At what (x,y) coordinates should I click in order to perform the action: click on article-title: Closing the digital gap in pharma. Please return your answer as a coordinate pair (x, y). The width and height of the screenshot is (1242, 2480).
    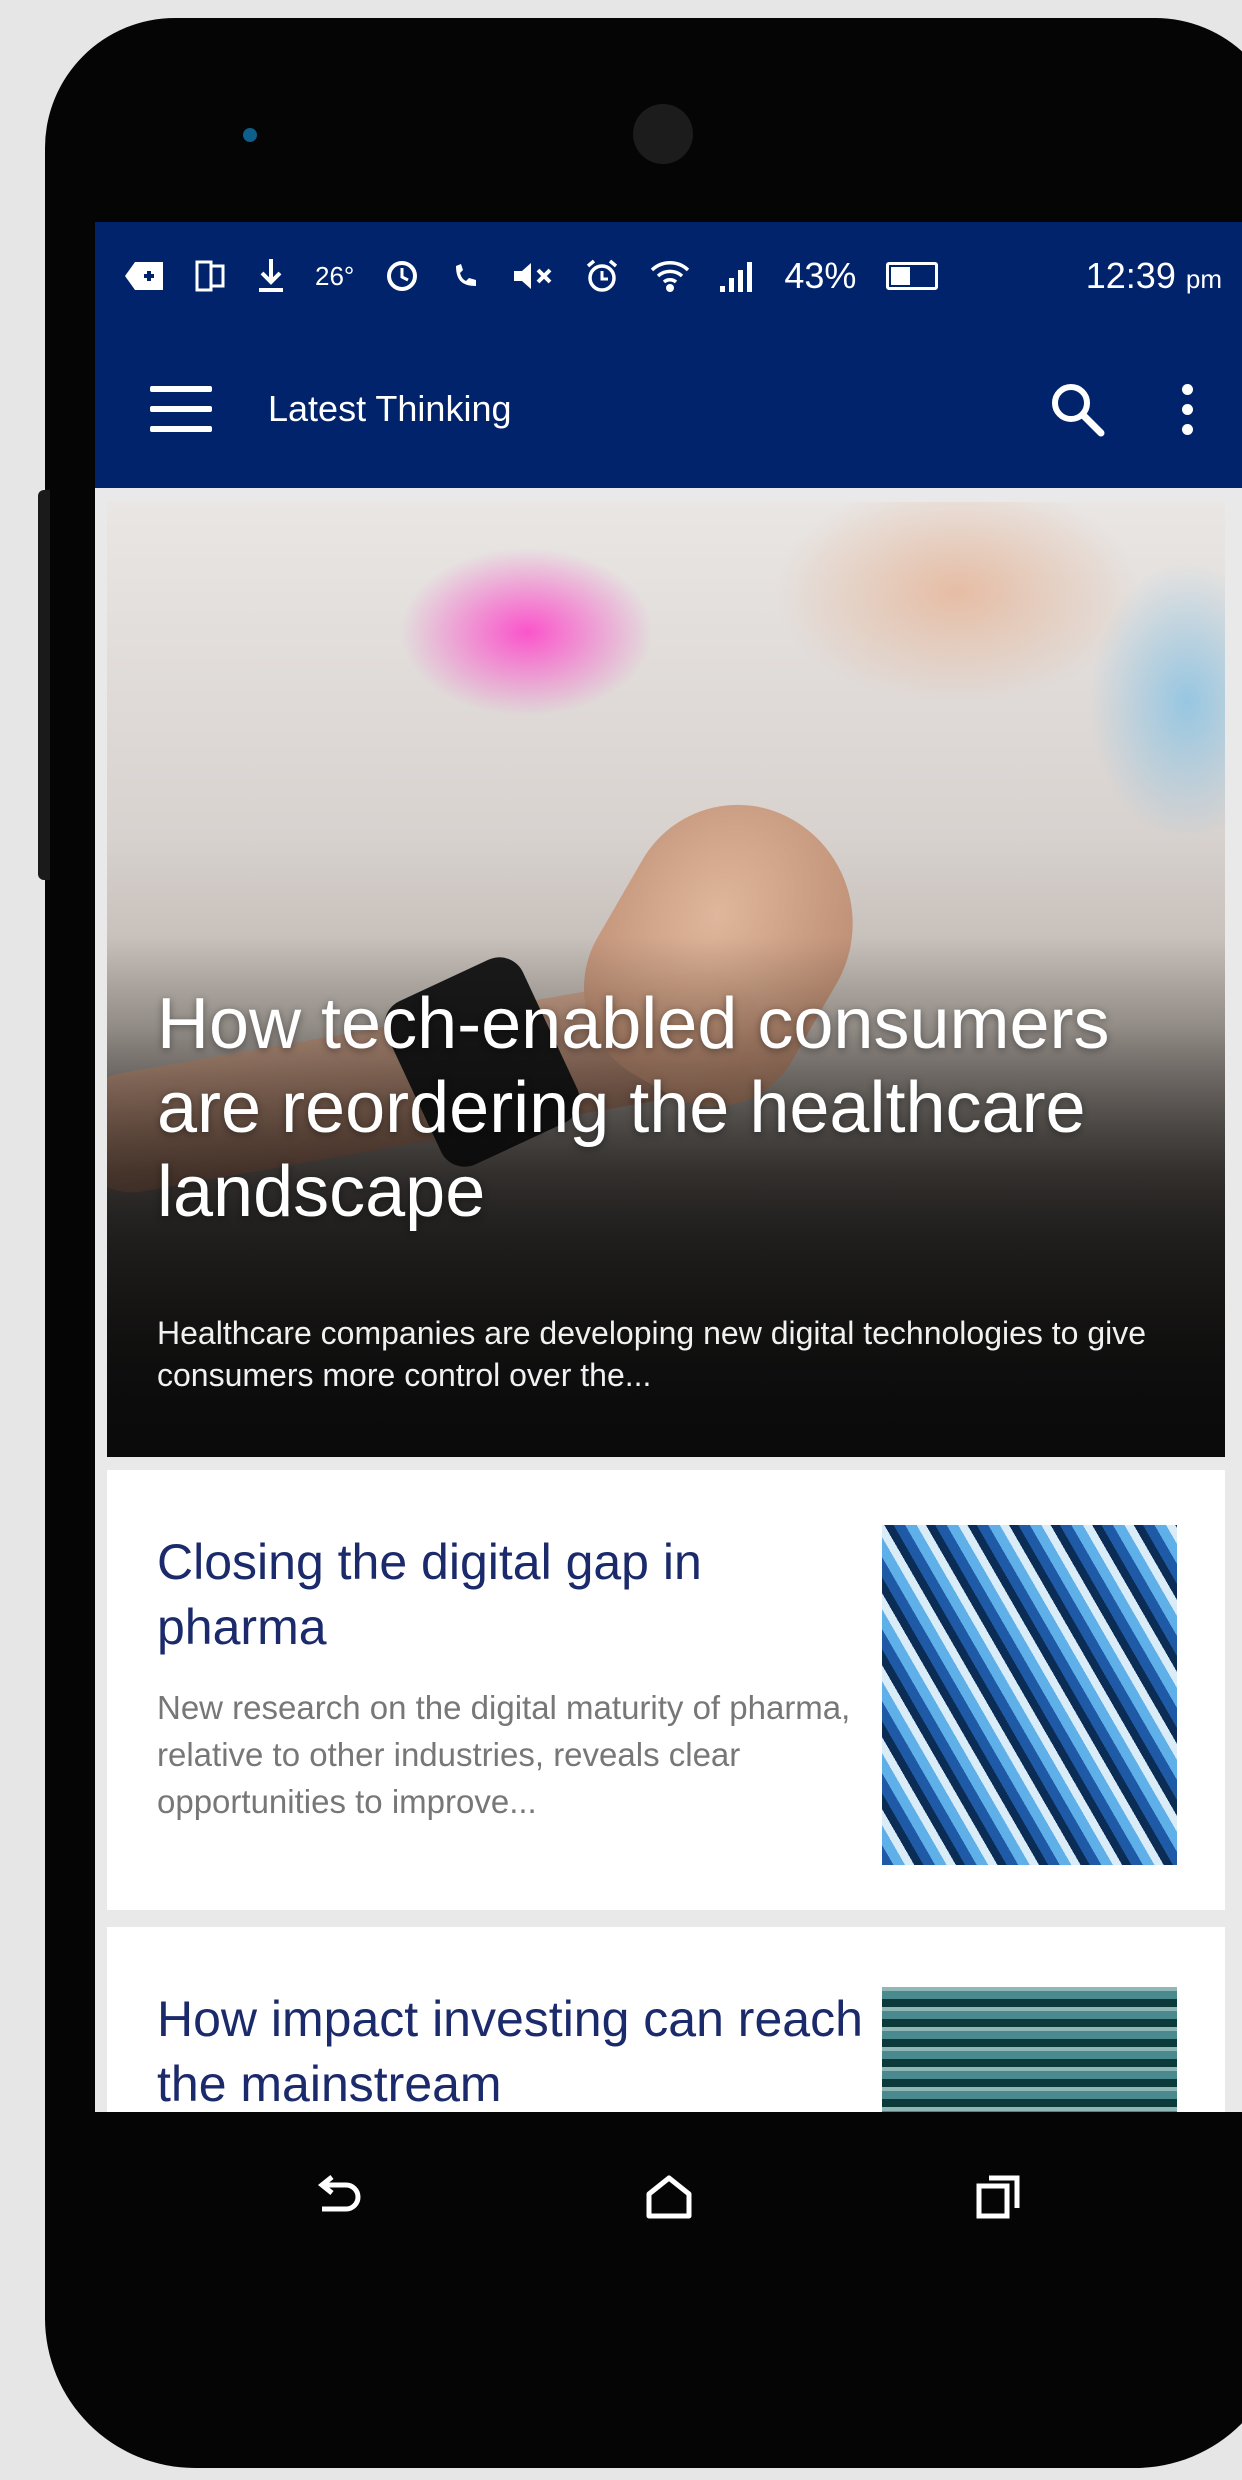
    Looking at the image, I should click on (429, 1594).